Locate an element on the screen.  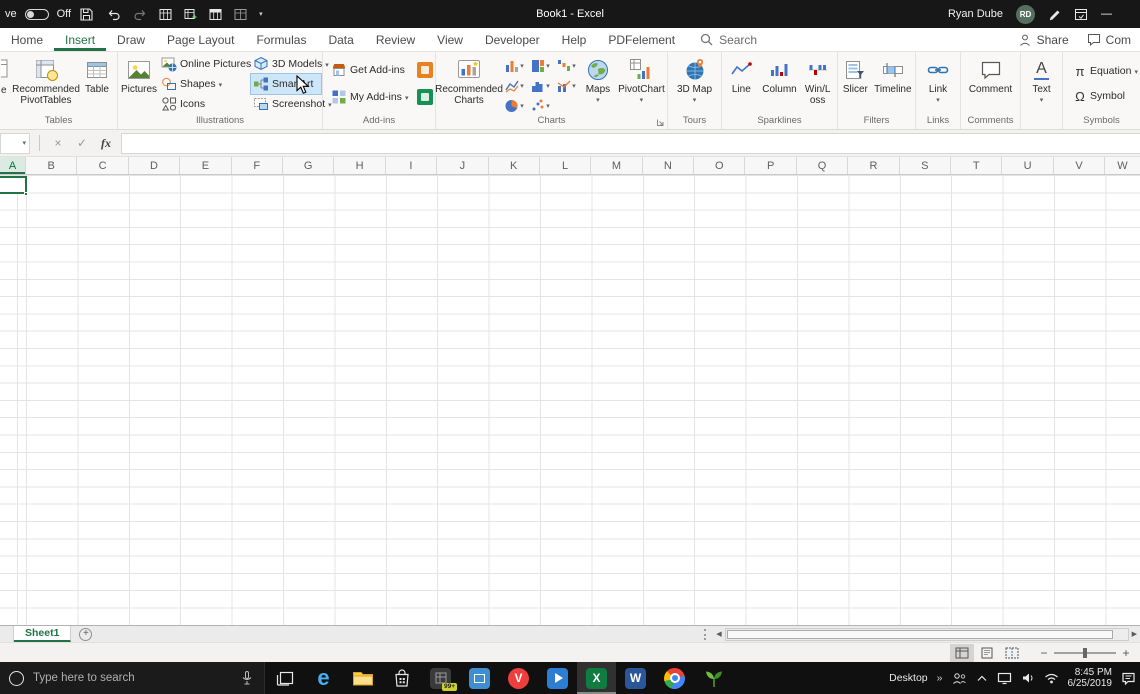
get-addins-button: Get Add-ins is located at coordinates (368, 70).